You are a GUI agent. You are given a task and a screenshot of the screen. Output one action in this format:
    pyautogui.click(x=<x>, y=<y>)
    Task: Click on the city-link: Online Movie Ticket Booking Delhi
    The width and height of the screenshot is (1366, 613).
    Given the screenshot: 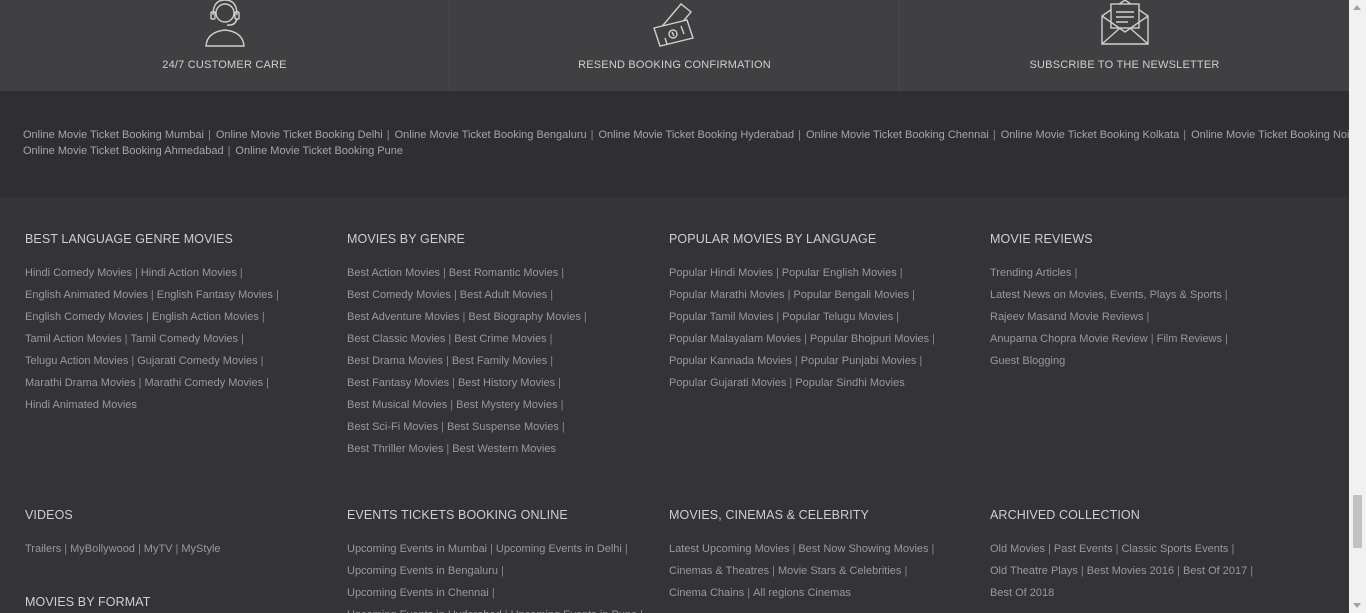 What is the action you would take?
    pyautogui.click(x=299, y=135)
    